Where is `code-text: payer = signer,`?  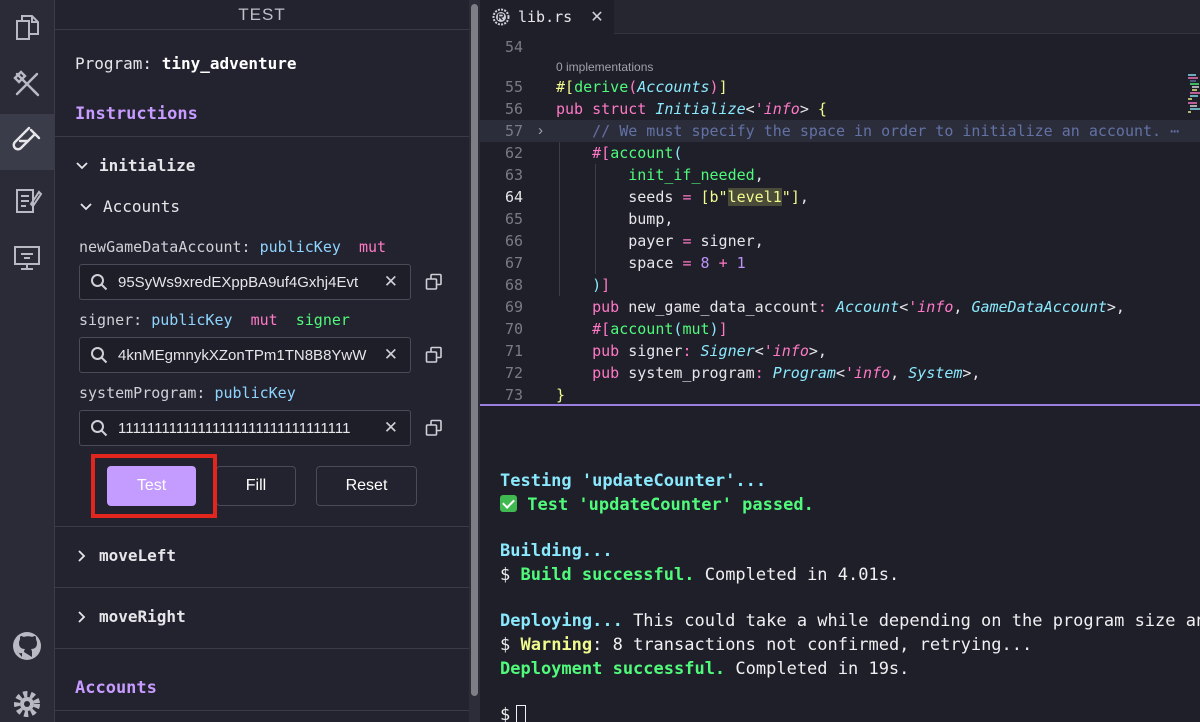
code-text: payer = signer, is located at coordinates (696, 241).